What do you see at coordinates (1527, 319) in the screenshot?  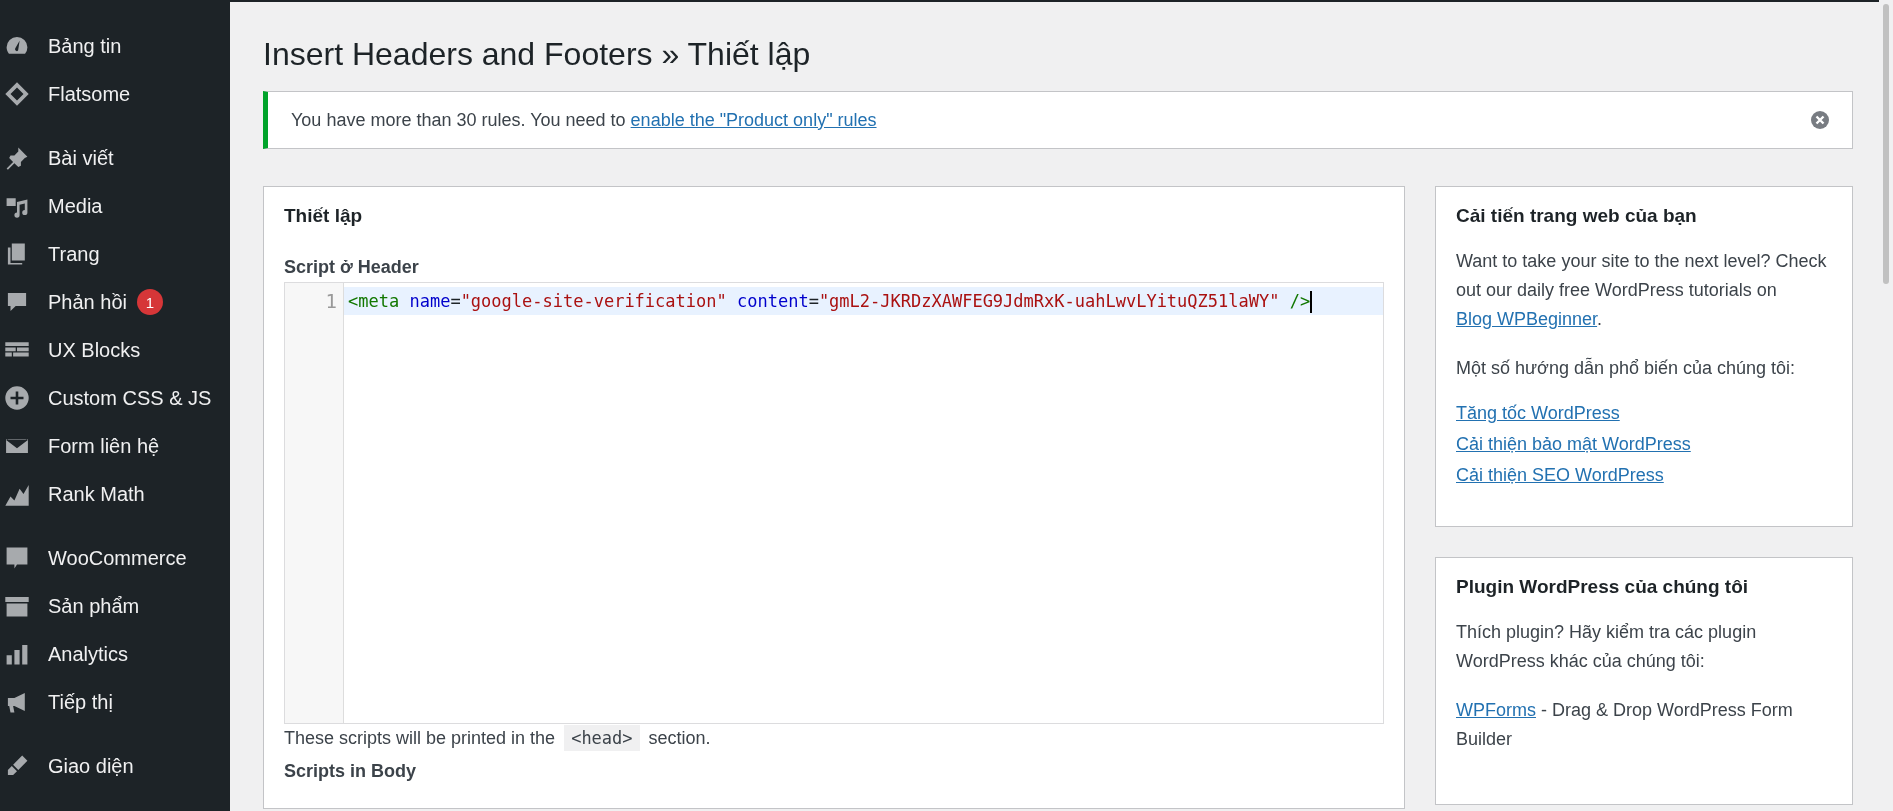 I see `blog-link: Blog WPBeginner` at bounding box center [1527, 319].